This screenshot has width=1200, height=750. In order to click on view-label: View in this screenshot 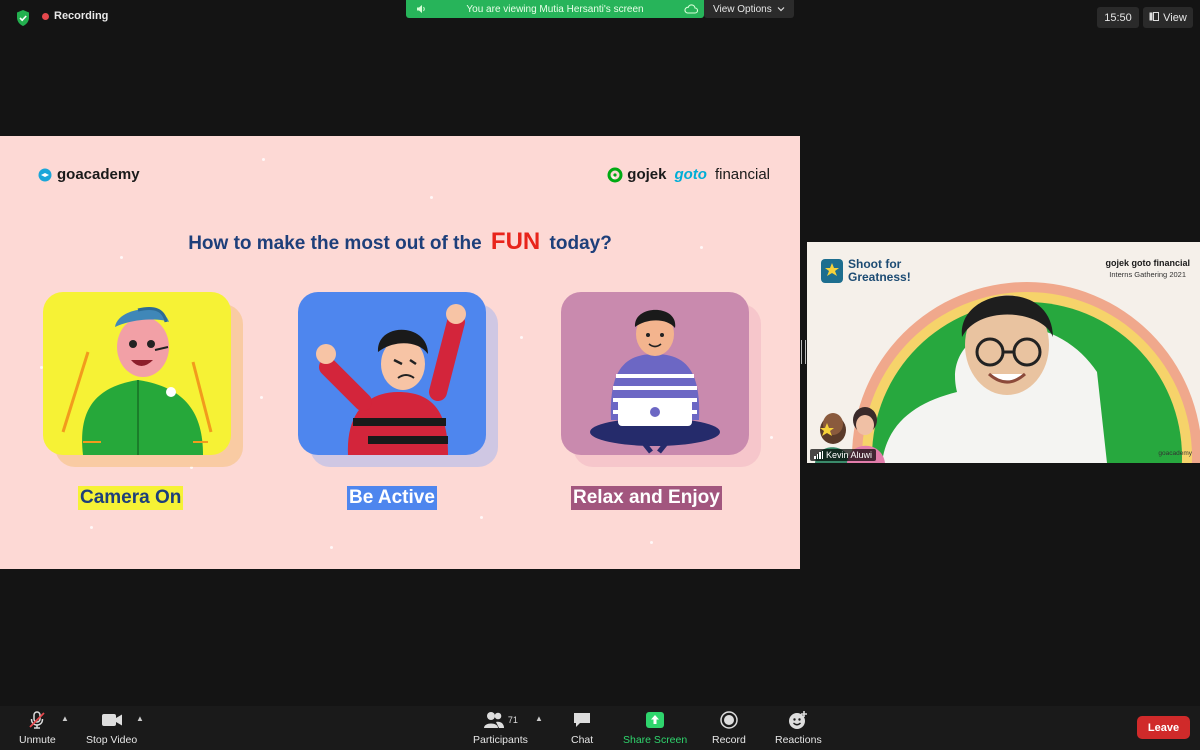, I will do `click(1175, 17)`.